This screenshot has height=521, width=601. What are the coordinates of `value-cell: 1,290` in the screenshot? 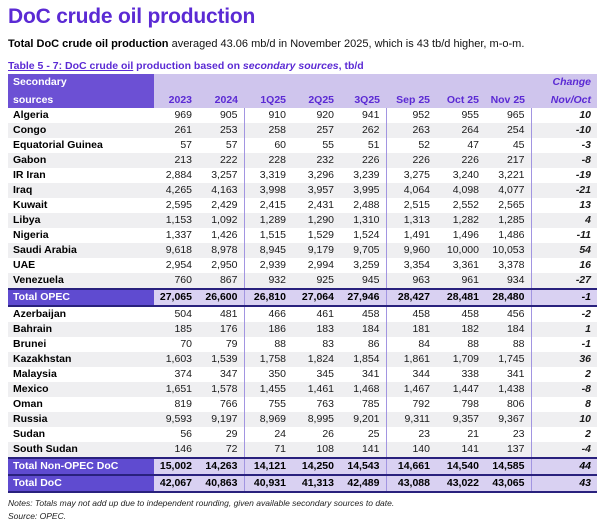 It's located at (316, 220).